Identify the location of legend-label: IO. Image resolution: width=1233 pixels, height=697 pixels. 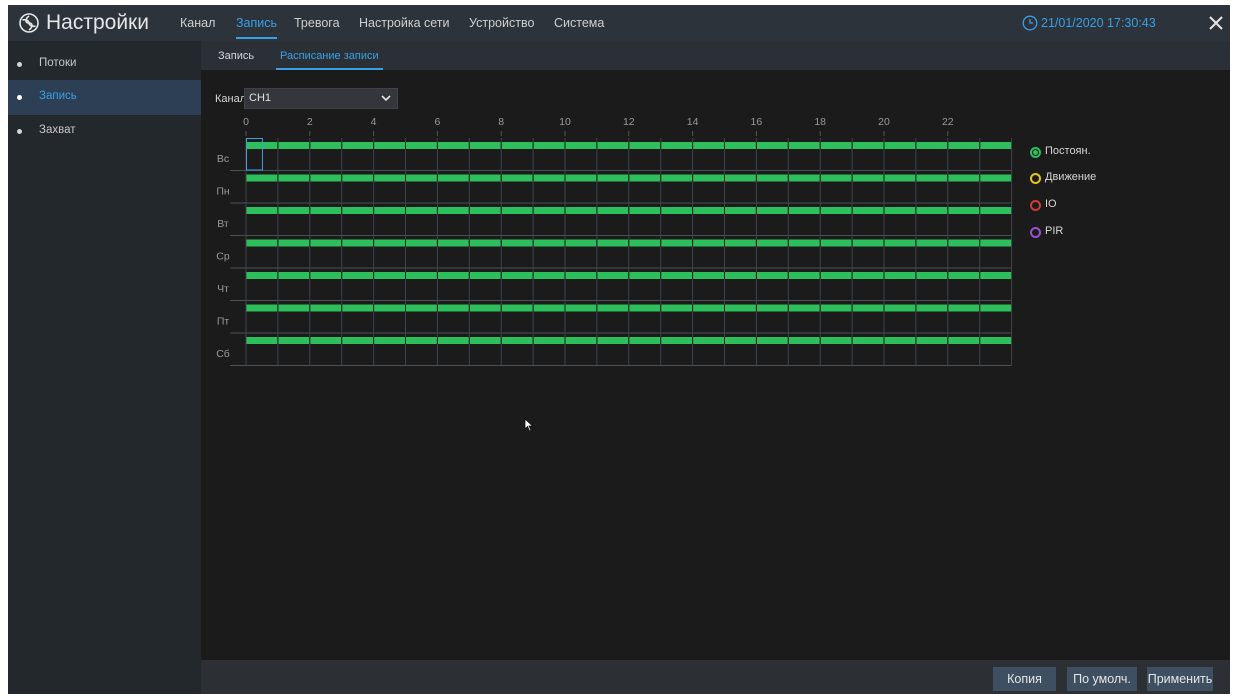
(1051, 204).